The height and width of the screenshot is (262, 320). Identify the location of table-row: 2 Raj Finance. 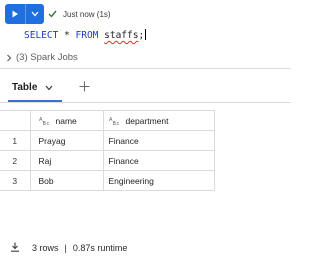
(107, 160).